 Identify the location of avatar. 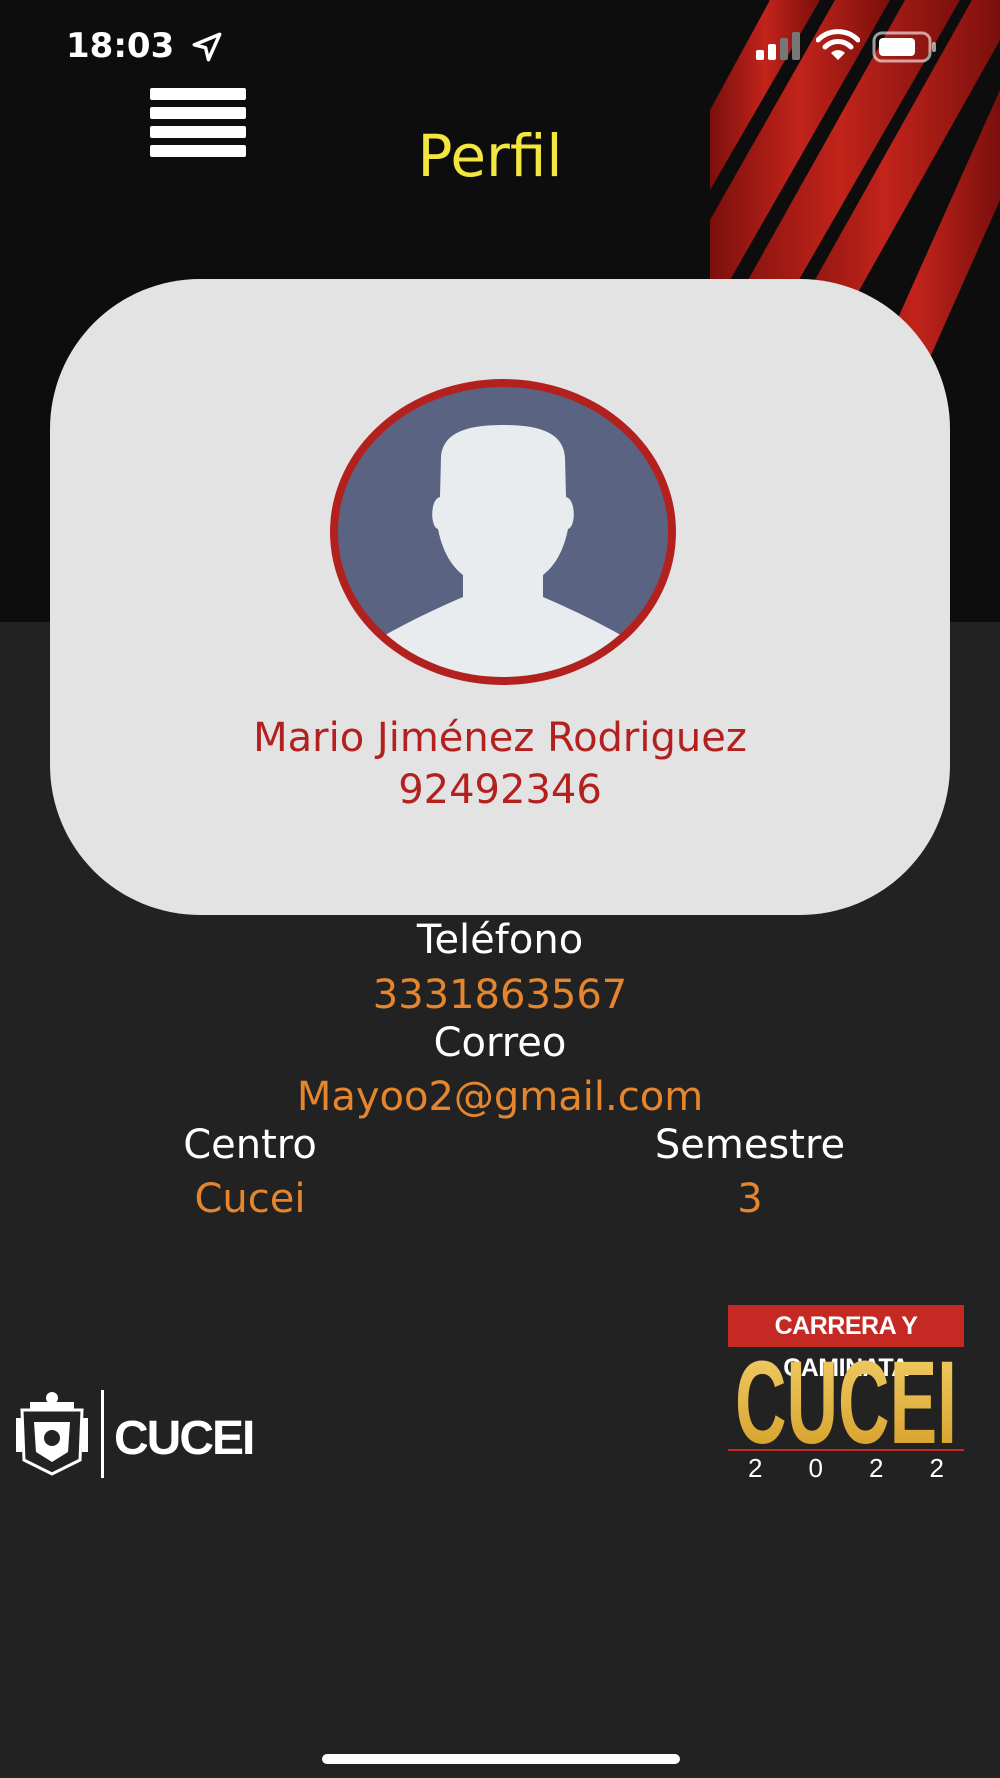
(503, 532).